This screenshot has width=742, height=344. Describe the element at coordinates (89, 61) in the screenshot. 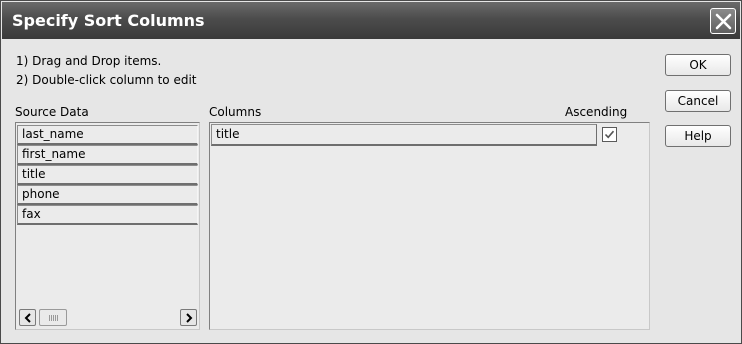

I see `instruction-drag-drop: 1) Drag and Drop items.` at that location.